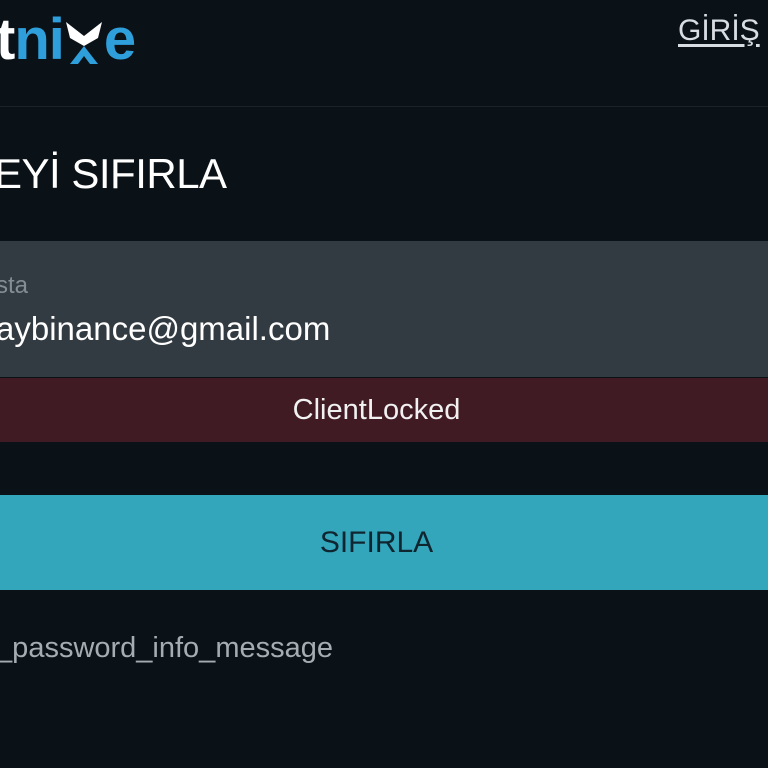  What do you see at coordinates (376, 410) in the screenshot?
I see `error-message: ClientLocked` at bounding box center [376, 410].